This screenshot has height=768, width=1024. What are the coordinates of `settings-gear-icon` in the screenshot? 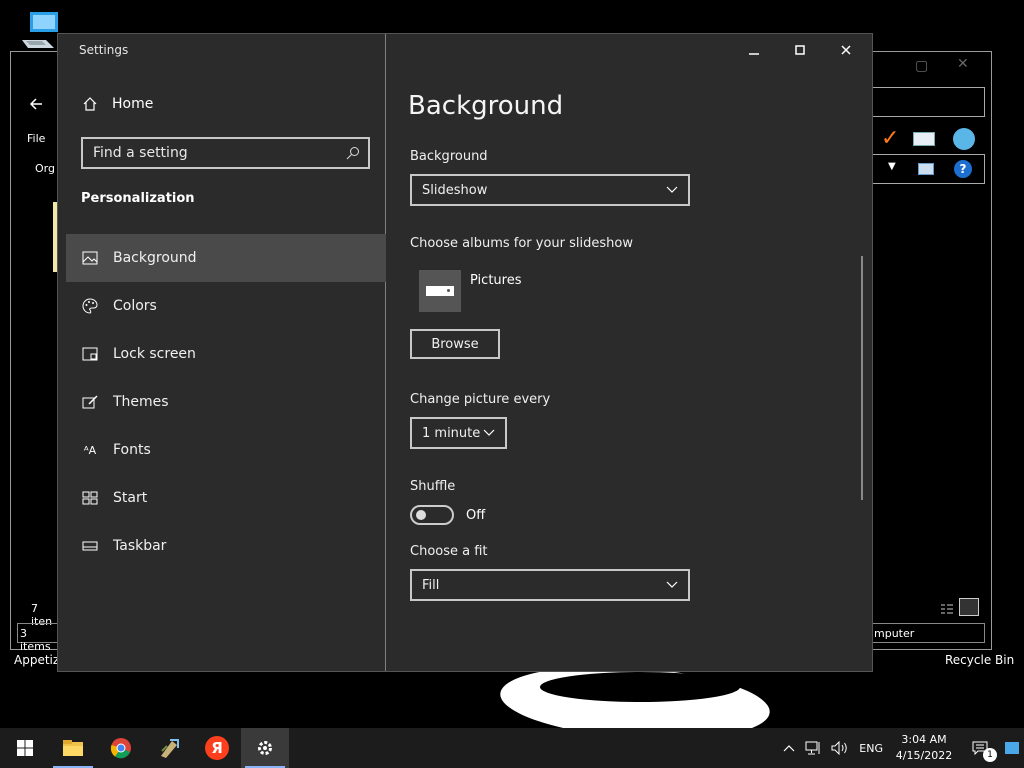 It's located at (265, 748).